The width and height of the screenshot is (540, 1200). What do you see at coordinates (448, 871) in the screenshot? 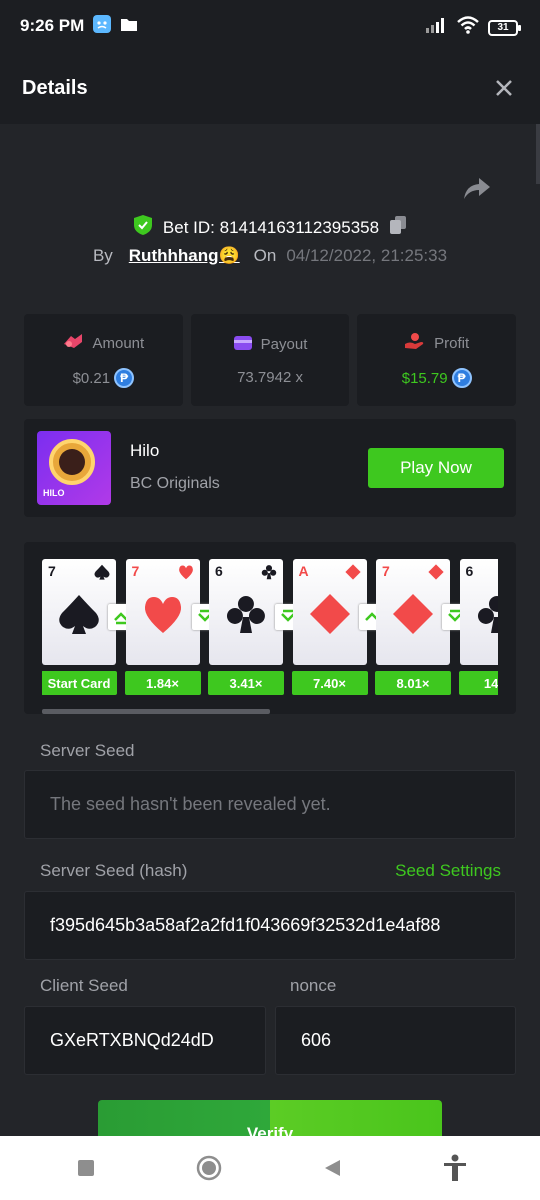
I see `seed-settings-link: Seed Settings` at bounding box center [448, 871].